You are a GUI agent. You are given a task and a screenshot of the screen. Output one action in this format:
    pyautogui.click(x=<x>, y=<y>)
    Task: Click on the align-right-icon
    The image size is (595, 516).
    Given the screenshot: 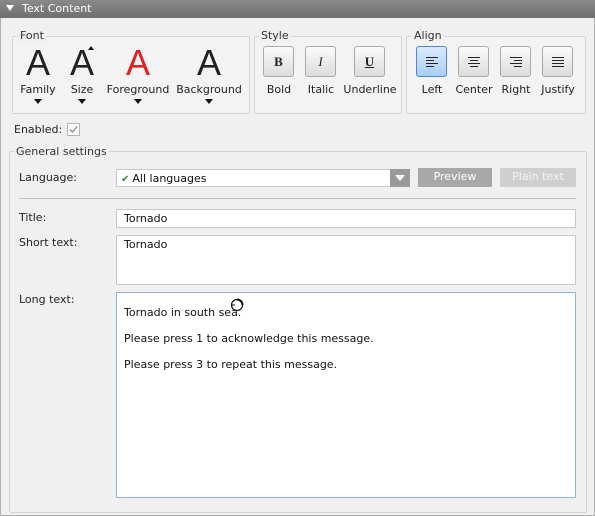 What is the action you would take?
    pyautogui.click(x=515, y=61)
    